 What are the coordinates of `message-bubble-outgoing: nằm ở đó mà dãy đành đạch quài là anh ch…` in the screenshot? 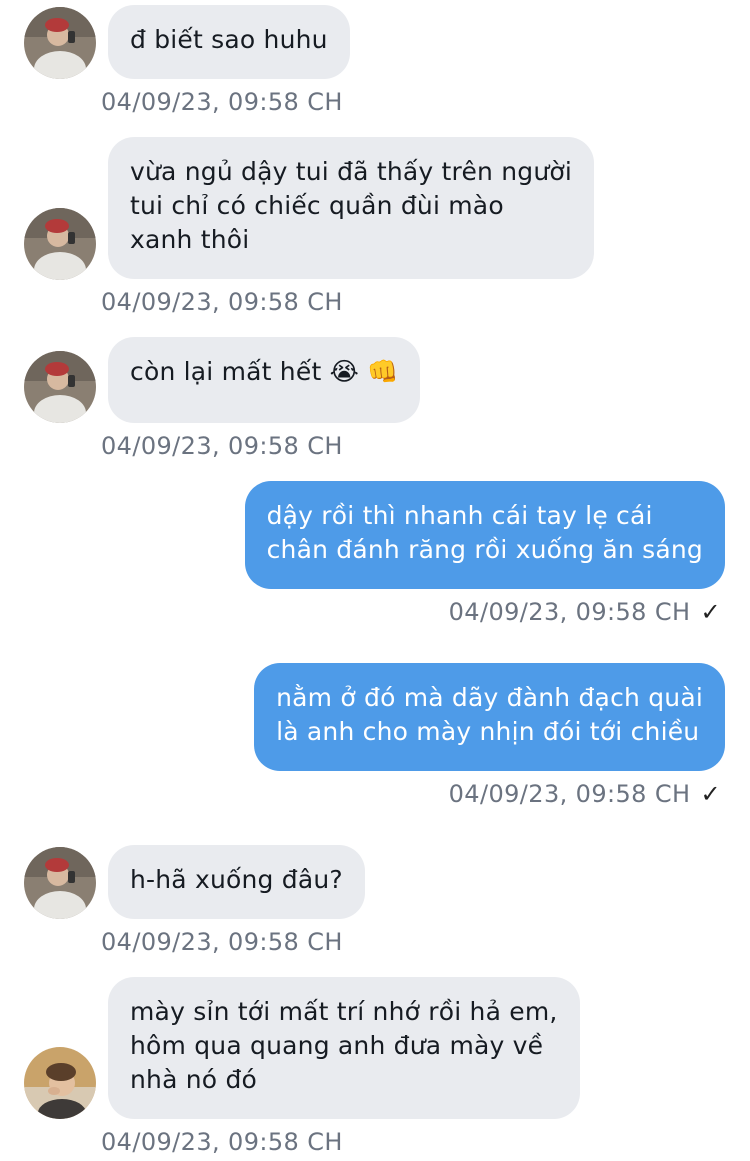 It's located at (489, 717).